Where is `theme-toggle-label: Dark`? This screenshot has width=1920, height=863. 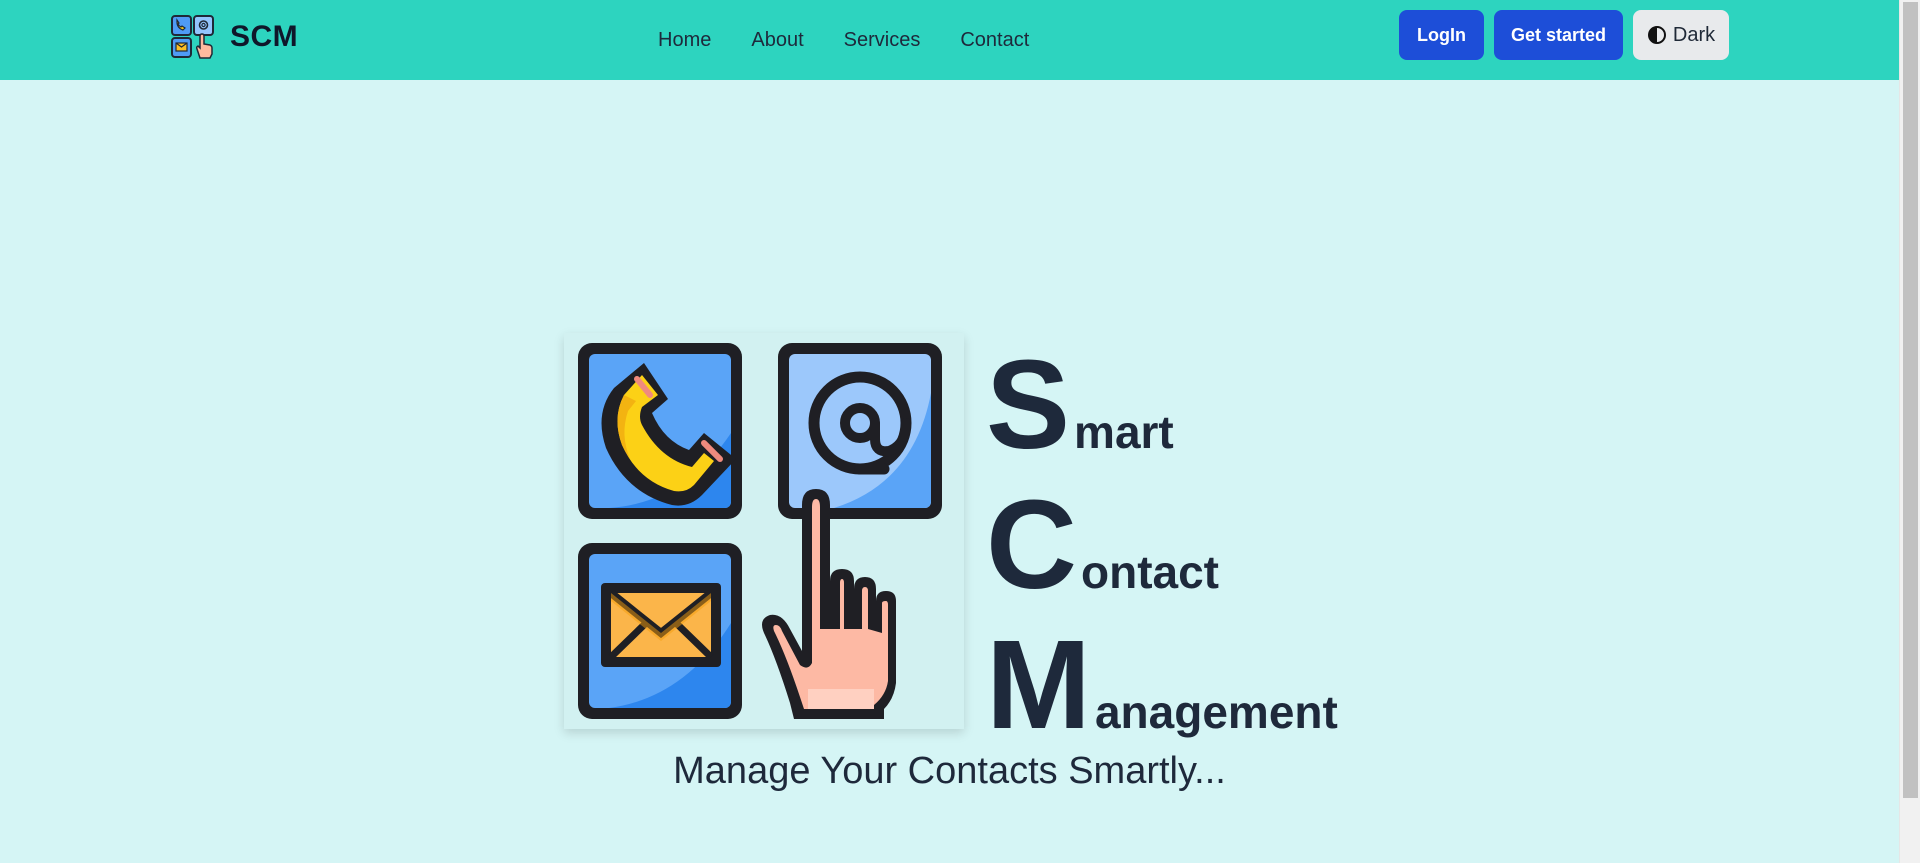 theme-toggle-label: Dark is located at coordinates (1694, 34).